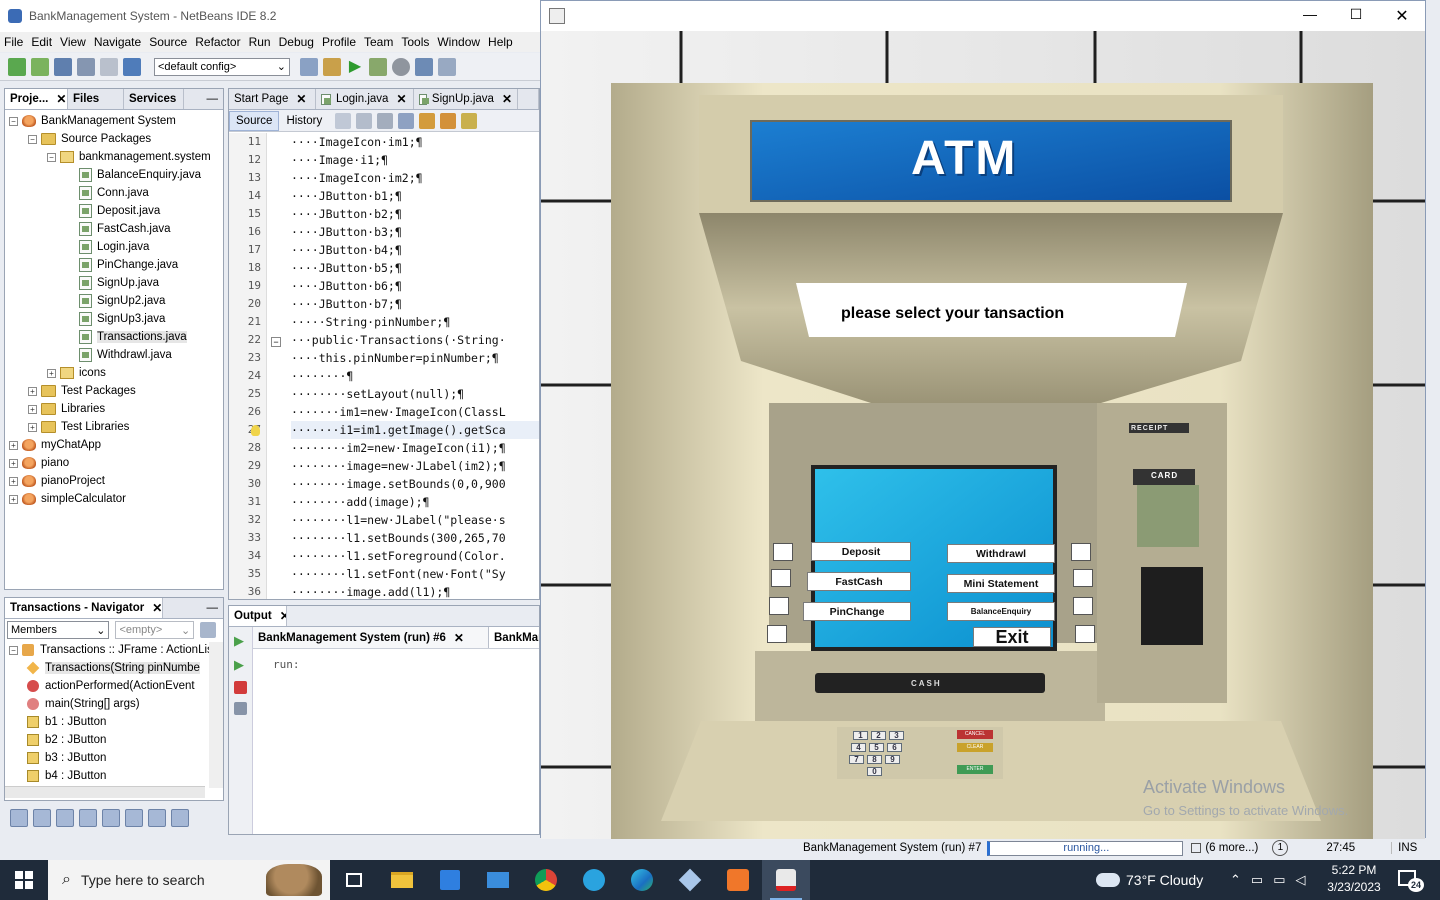 This screenshot has height=900, width=1440. What do you see at coordinates (114, 121) in the screenshot?
I see `project-tree-item: − BankManagement System` at bounding box center [114, 121].